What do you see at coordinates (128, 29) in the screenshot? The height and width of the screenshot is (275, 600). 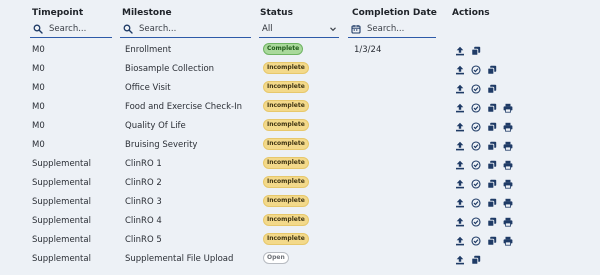 I see `search-icon` at bounding box center [128, 29].